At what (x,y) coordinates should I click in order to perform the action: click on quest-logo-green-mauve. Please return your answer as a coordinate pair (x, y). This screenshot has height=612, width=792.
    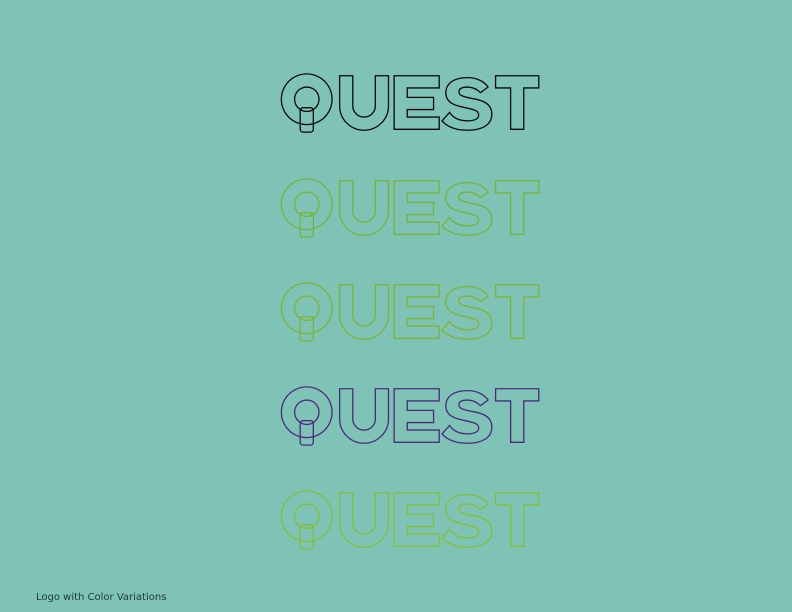
    Looking at the image, I should click on (407, 312).